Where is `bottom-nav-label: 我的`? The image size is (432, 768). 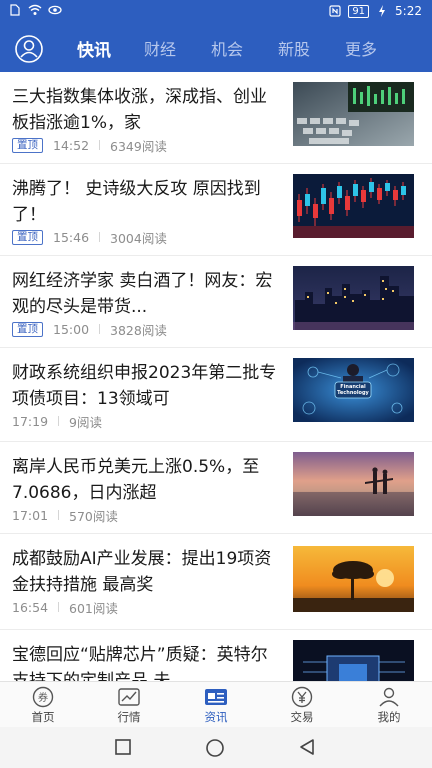
bottom-nav-label: 我的 is located at coordinates (389, 717).